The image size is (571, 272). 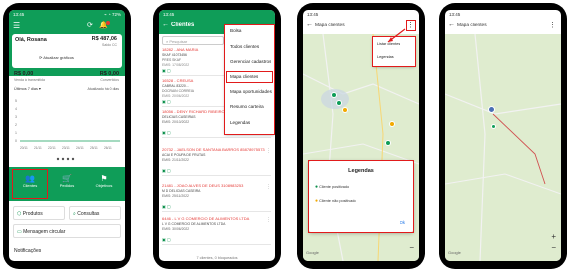 What do you see at coordinates (553, 236) in the screenshot?
I see `zoom-in-button: +` at bounding box center [553, 236].